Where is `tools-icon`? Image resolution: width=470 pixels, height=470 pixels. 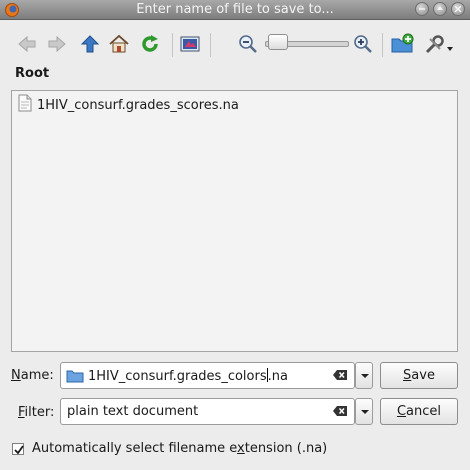 tools-icon is located at coordinates (440, 44).